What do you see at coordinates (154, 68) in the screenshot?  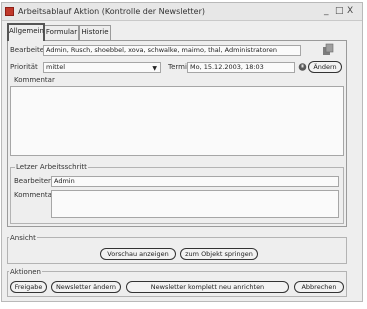 I see `chevron-down-icon: ▼` at bounding box center [154, 68].